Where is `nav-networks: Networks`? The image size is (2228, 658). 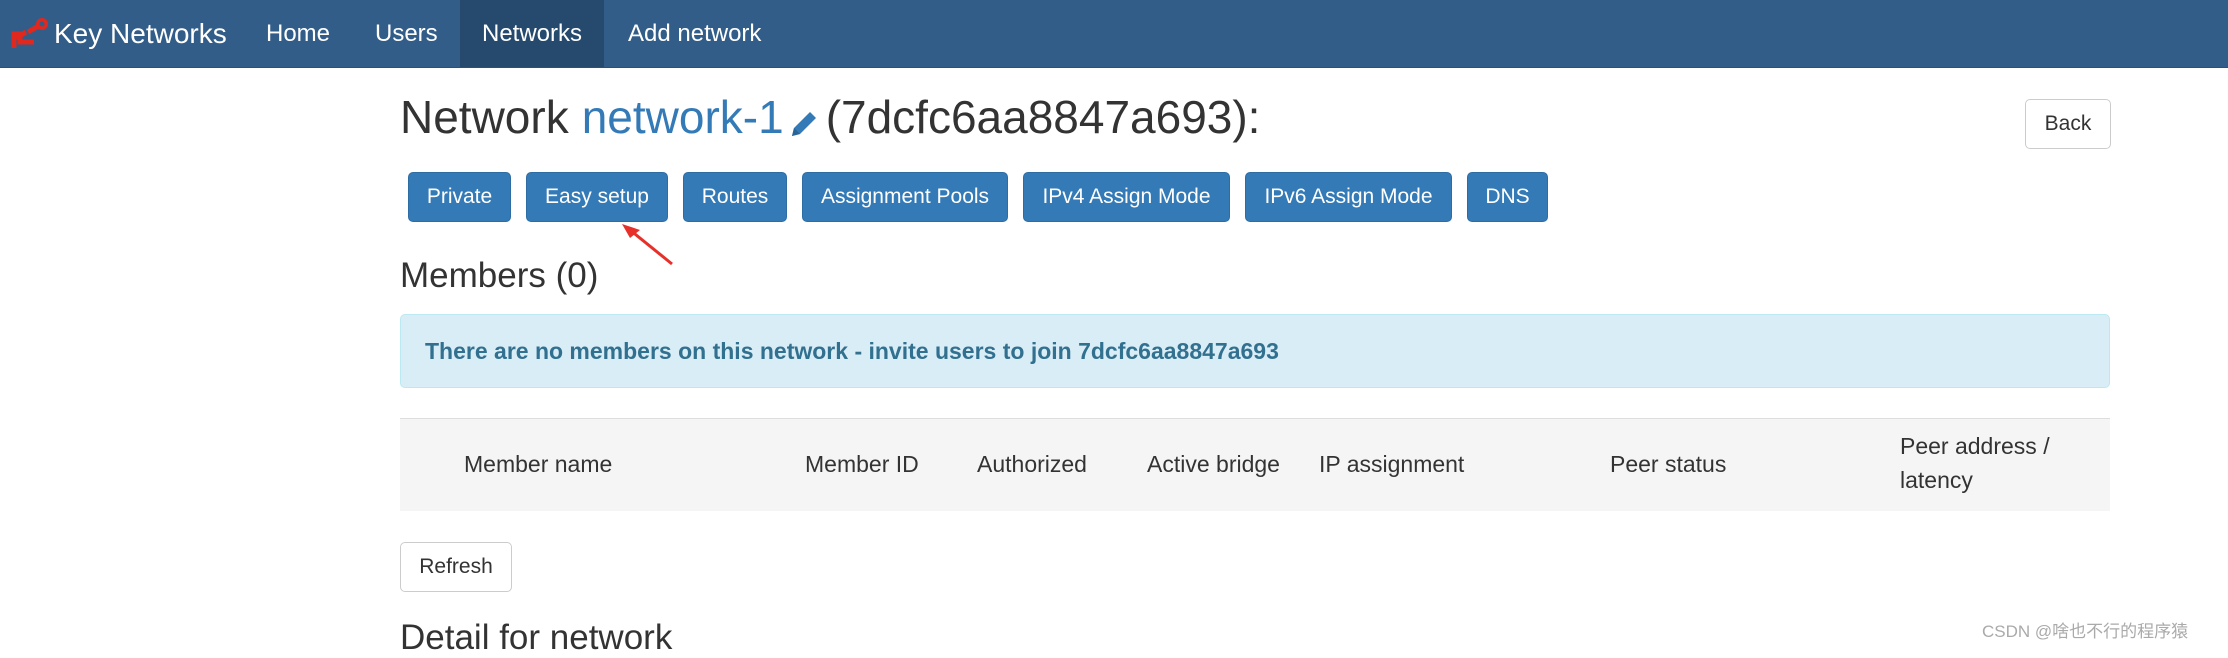 nav-networks: Networks is located at coordinates (532, 33).